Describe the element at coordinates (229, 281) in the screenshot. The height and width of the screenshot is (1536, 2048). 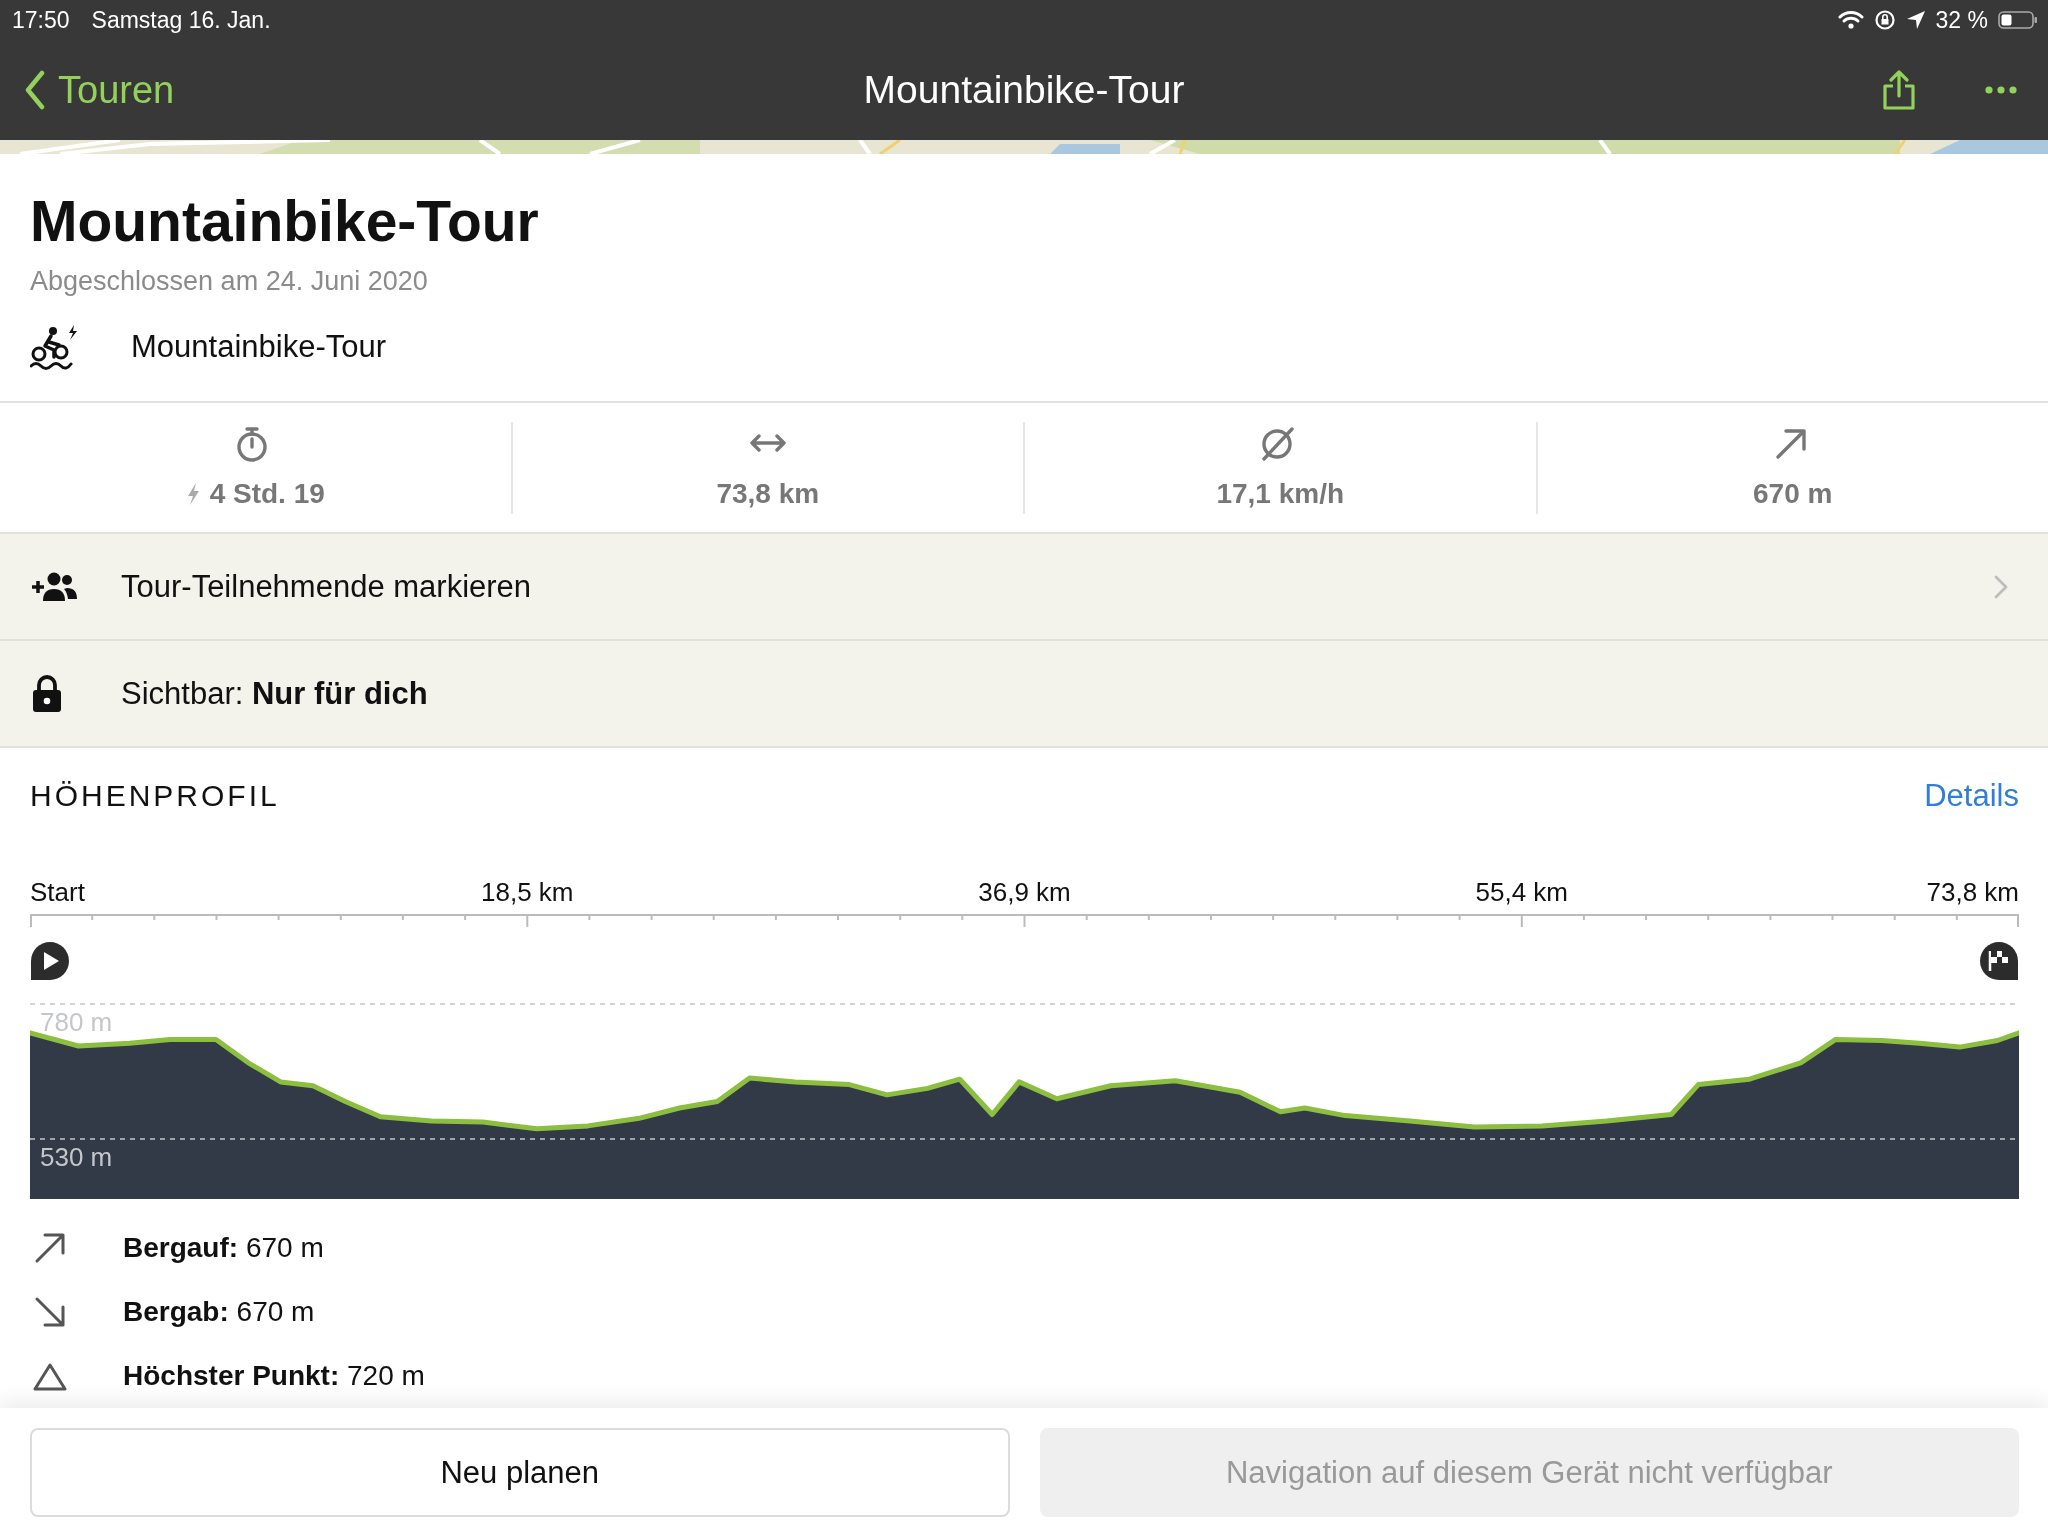
I see `completion-date: Abgeschlossen am 24. Juni 2020` at that location.